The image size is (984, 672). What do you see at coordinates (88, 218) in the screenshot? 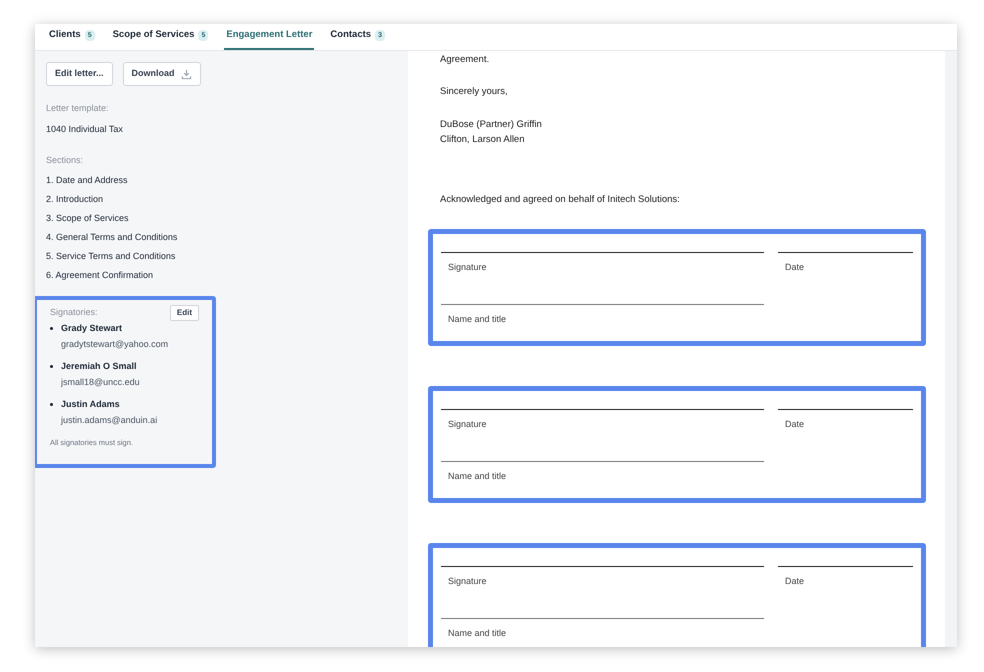
I see `section-item: 3. Scope of Services` at bounding box center [88, 218].